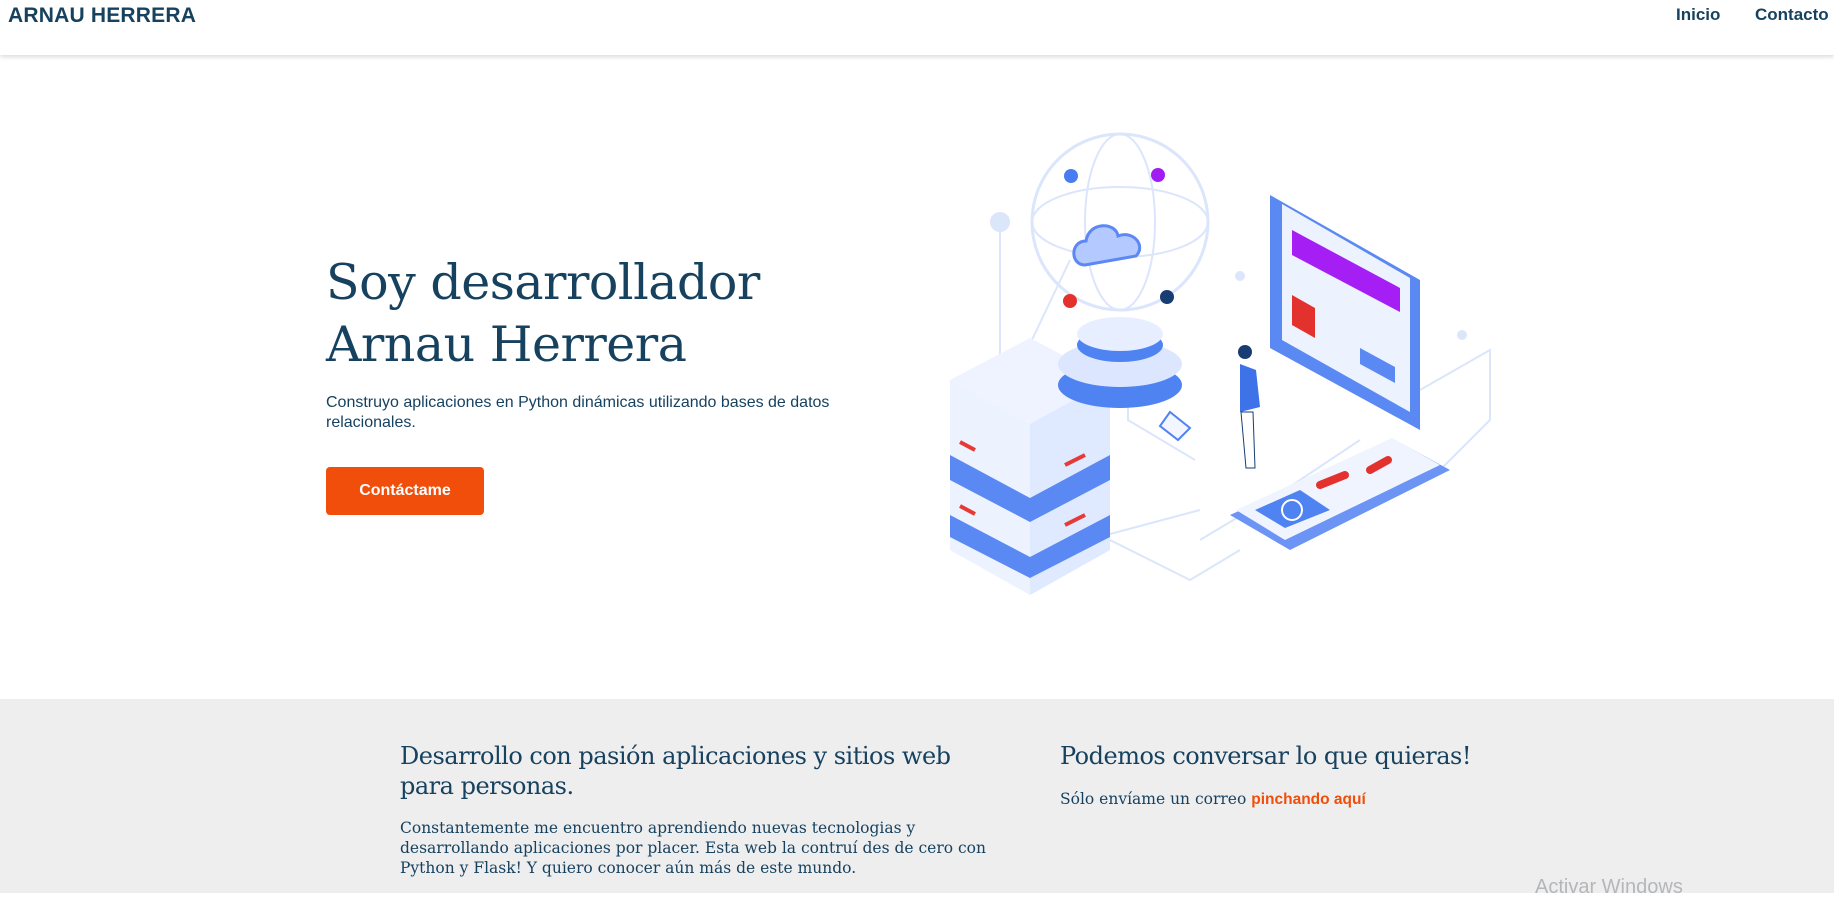  What do you see at coordinates (1698, 15) in the screenshot?
I see `nav-link-inicio: Inicio` at bounding box center [1698, 15].